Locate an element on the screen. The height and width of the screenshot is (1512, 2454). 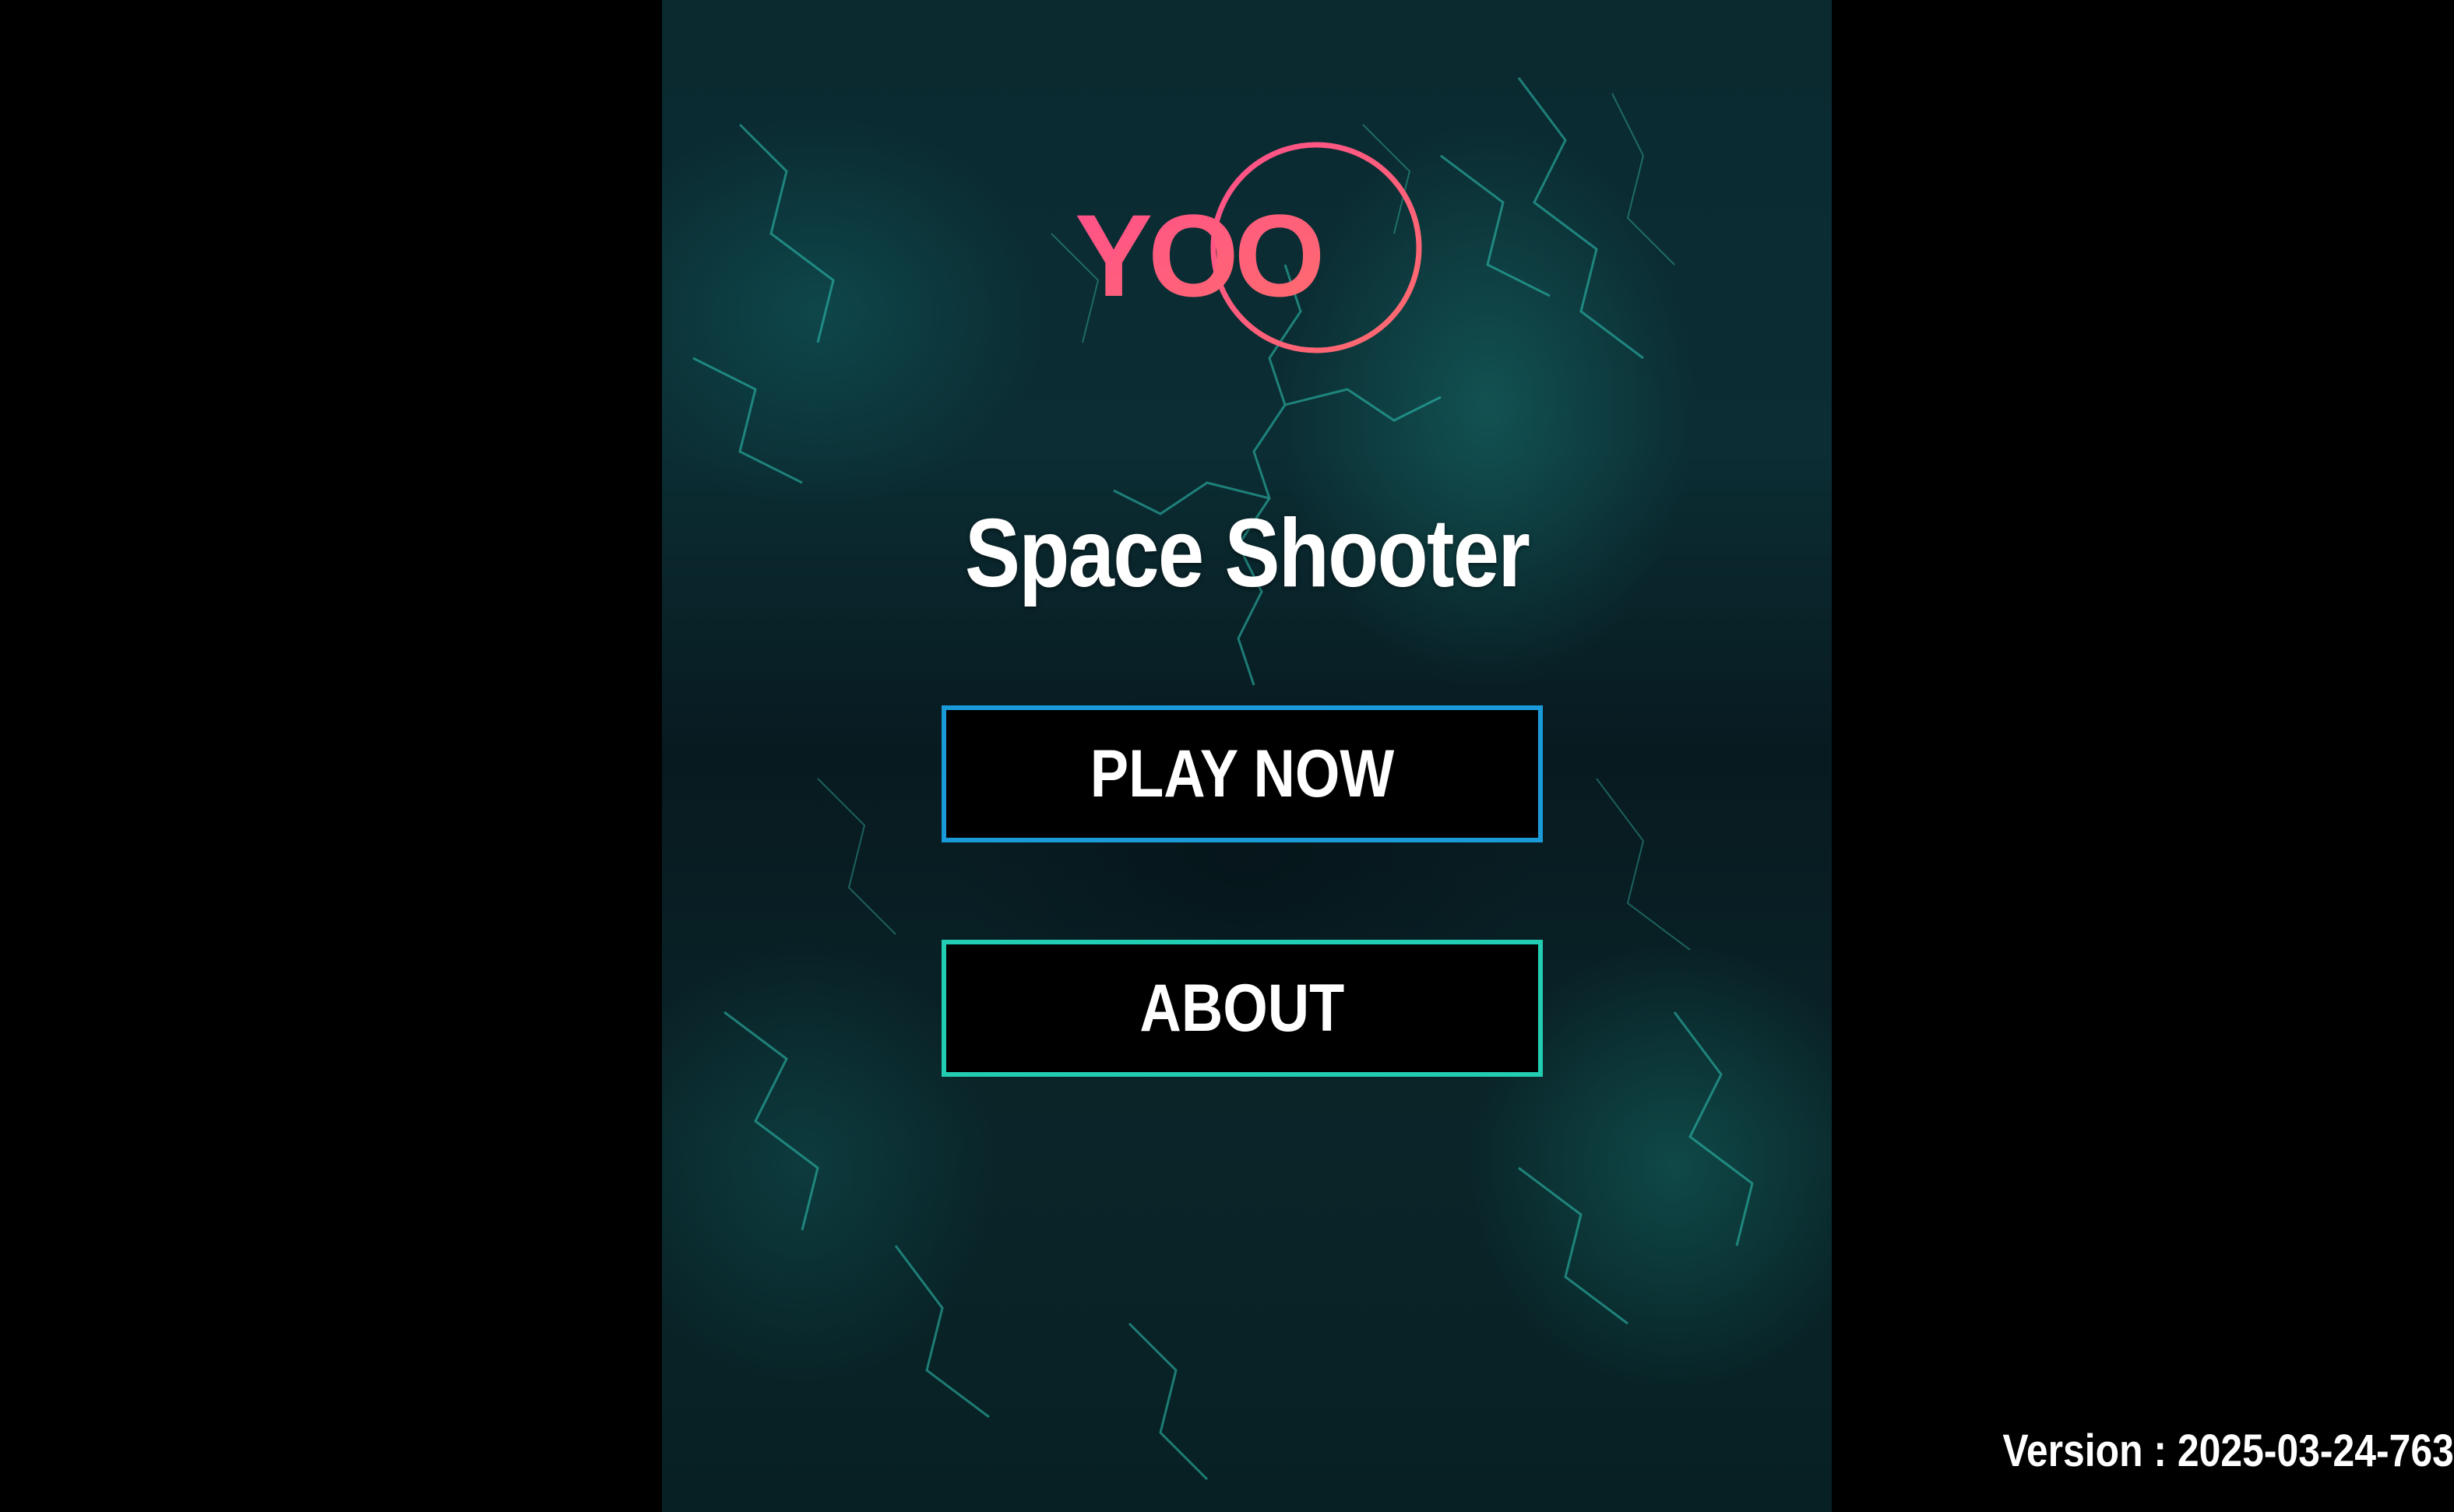
about-label: ABOUT is located at coordinates (1242, 1008).